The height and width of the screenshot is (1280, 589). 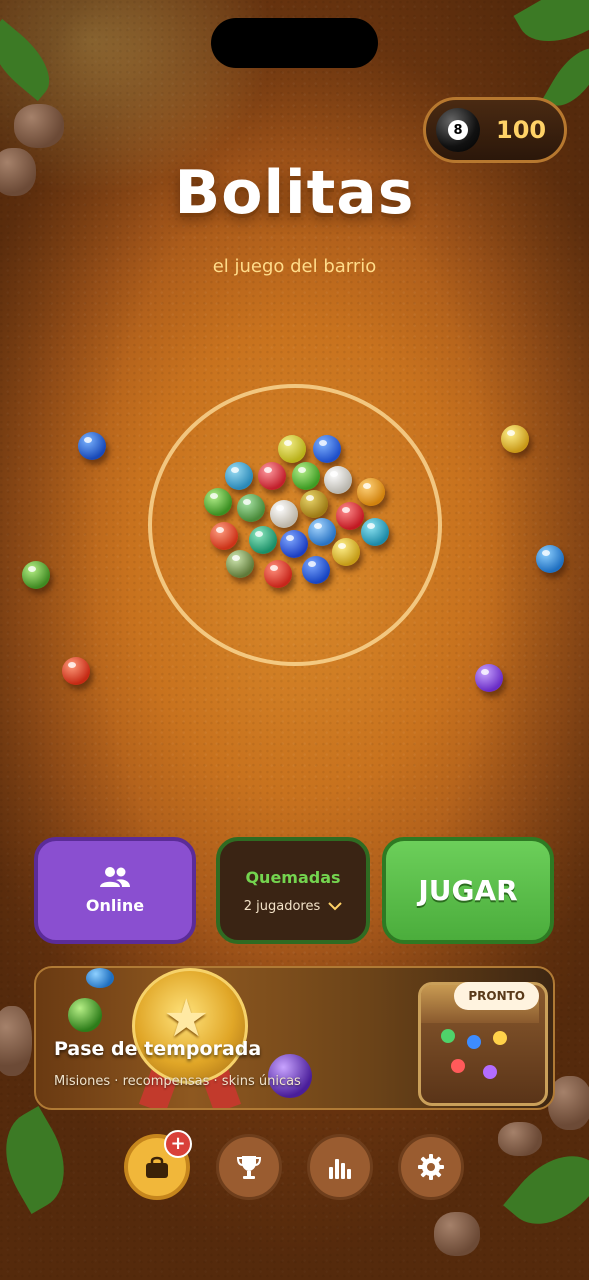 What do you see at coordinates (294, 43) in the screenshot?
I see `device-notch` at bounding box center [294, 43].